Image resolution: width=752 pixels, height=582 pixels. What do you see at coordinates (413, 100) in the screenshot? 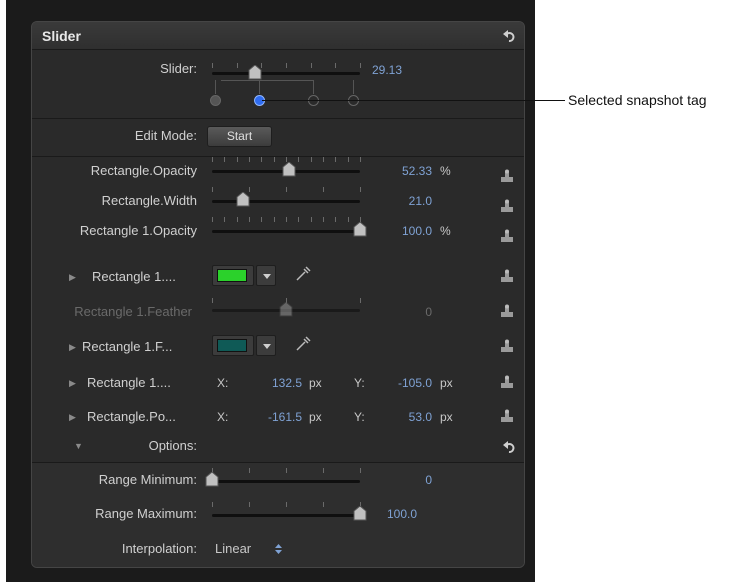
I see `callout-line` at bounding box center [413, 100].